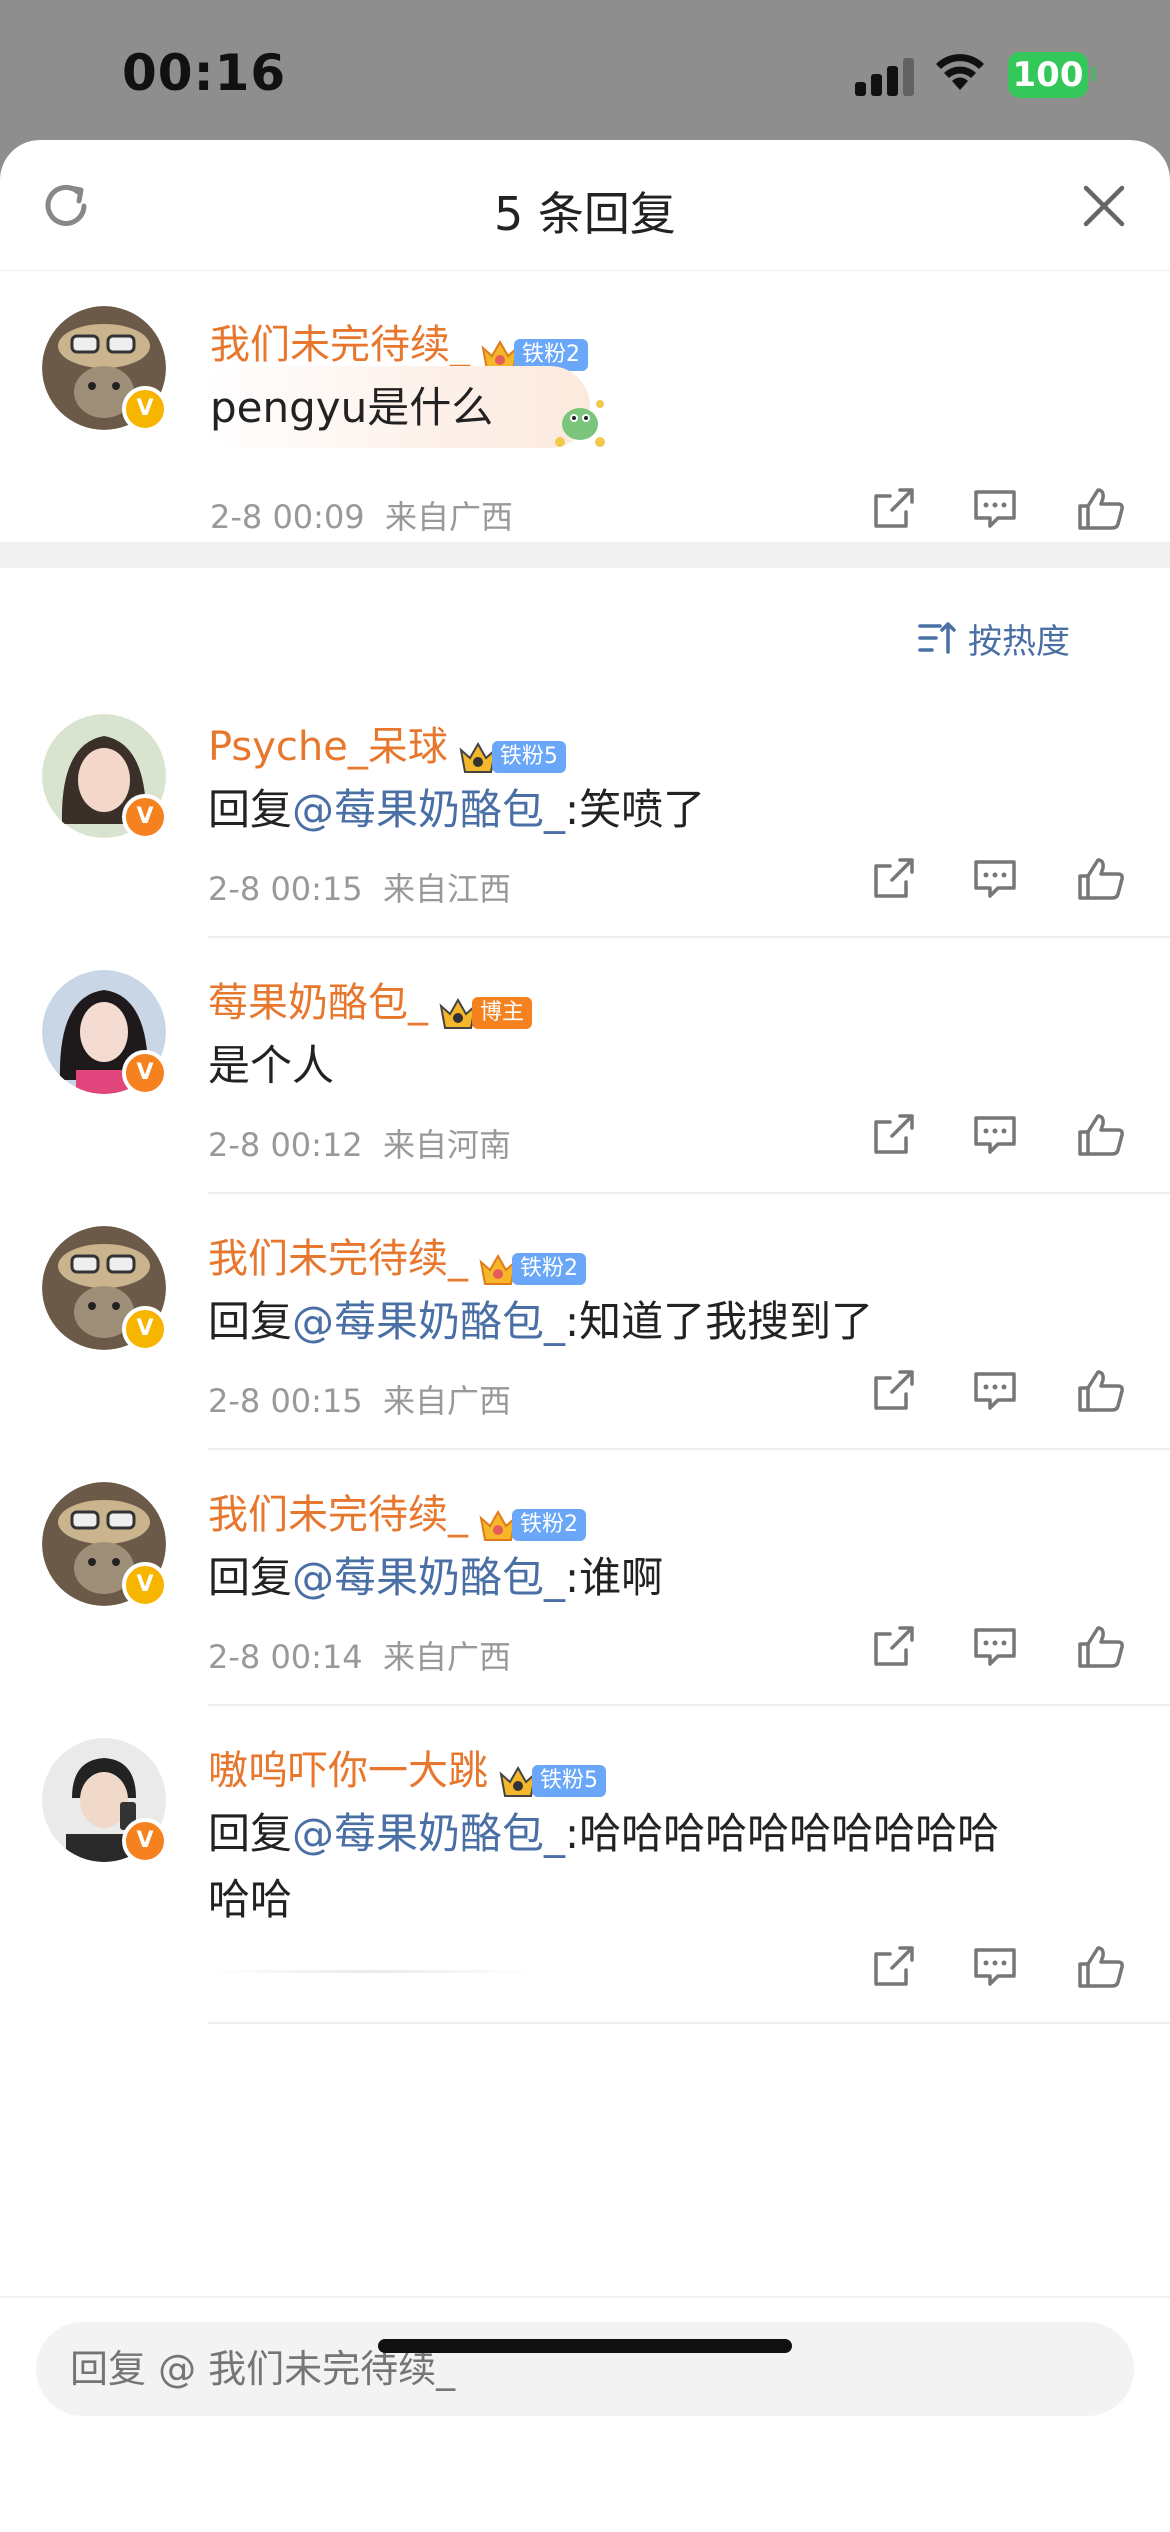  Describe the element at coordinates (447, 1145) in the screenshot. I see `reply-location: 来自河南` at that location.